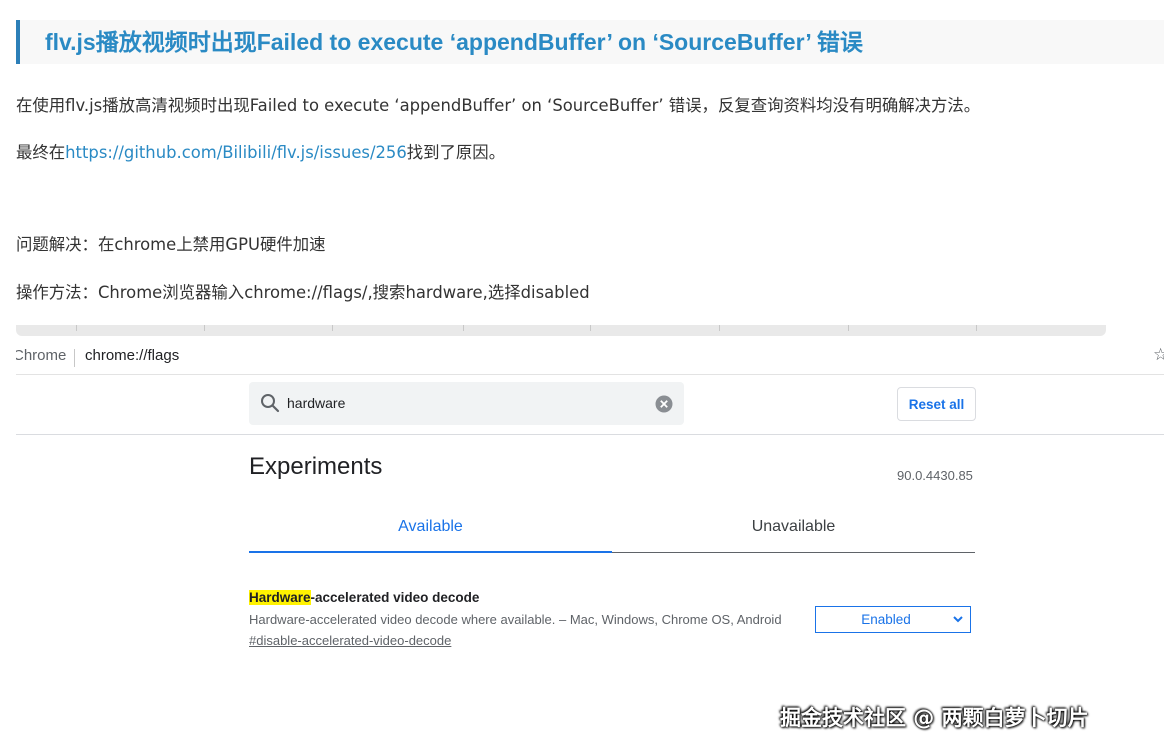 Image resolution: width=1164 pixels, height=752 pixels. Describe the element at coordinates (466, 403) in the screenshot. I see `flags-search-box: hardware` at that location.